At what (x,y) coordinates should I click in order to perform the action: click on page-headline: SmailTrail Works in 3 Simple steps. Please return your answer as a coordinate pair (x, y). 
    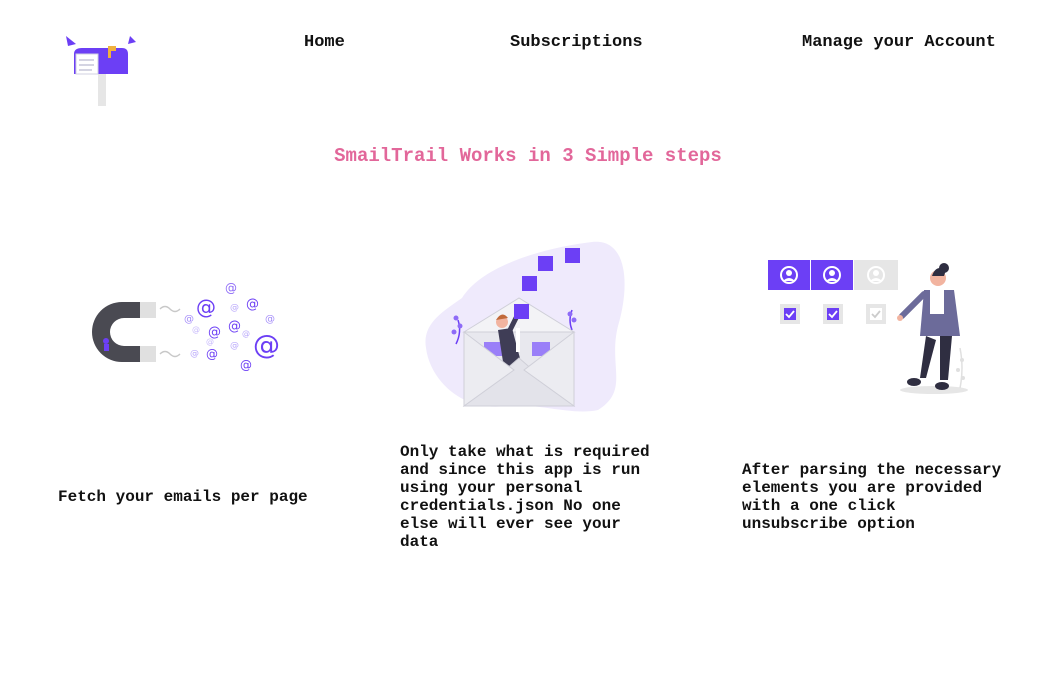
    Looking at the image, I should click on (528, 156).